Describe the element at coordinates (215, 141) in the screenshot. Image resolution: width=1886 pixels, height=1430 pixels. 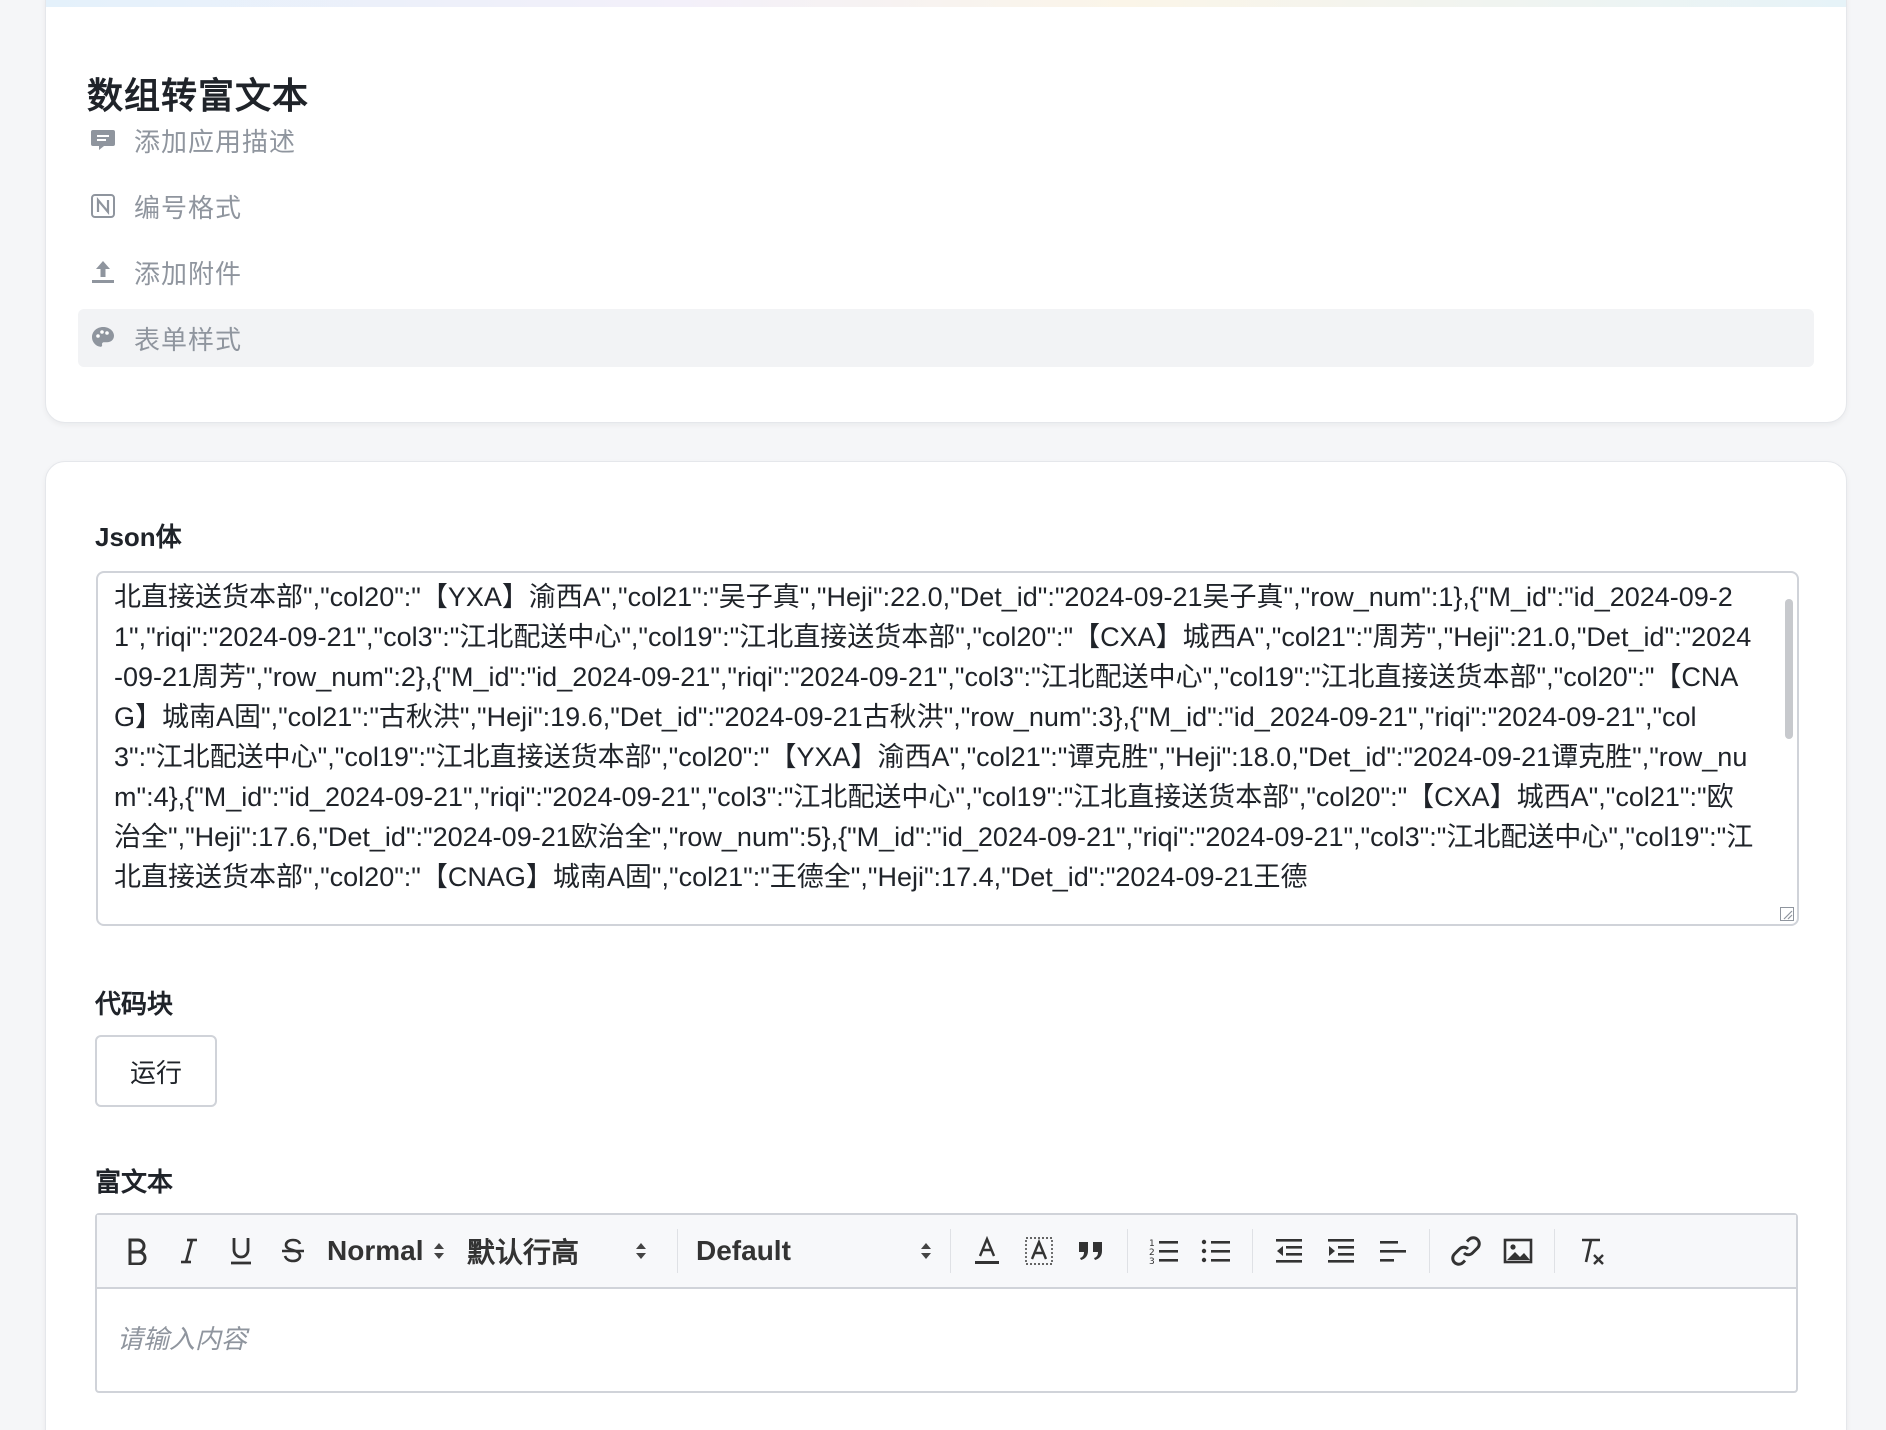
I see `menu-item-label: 添加应用描述` at that location.